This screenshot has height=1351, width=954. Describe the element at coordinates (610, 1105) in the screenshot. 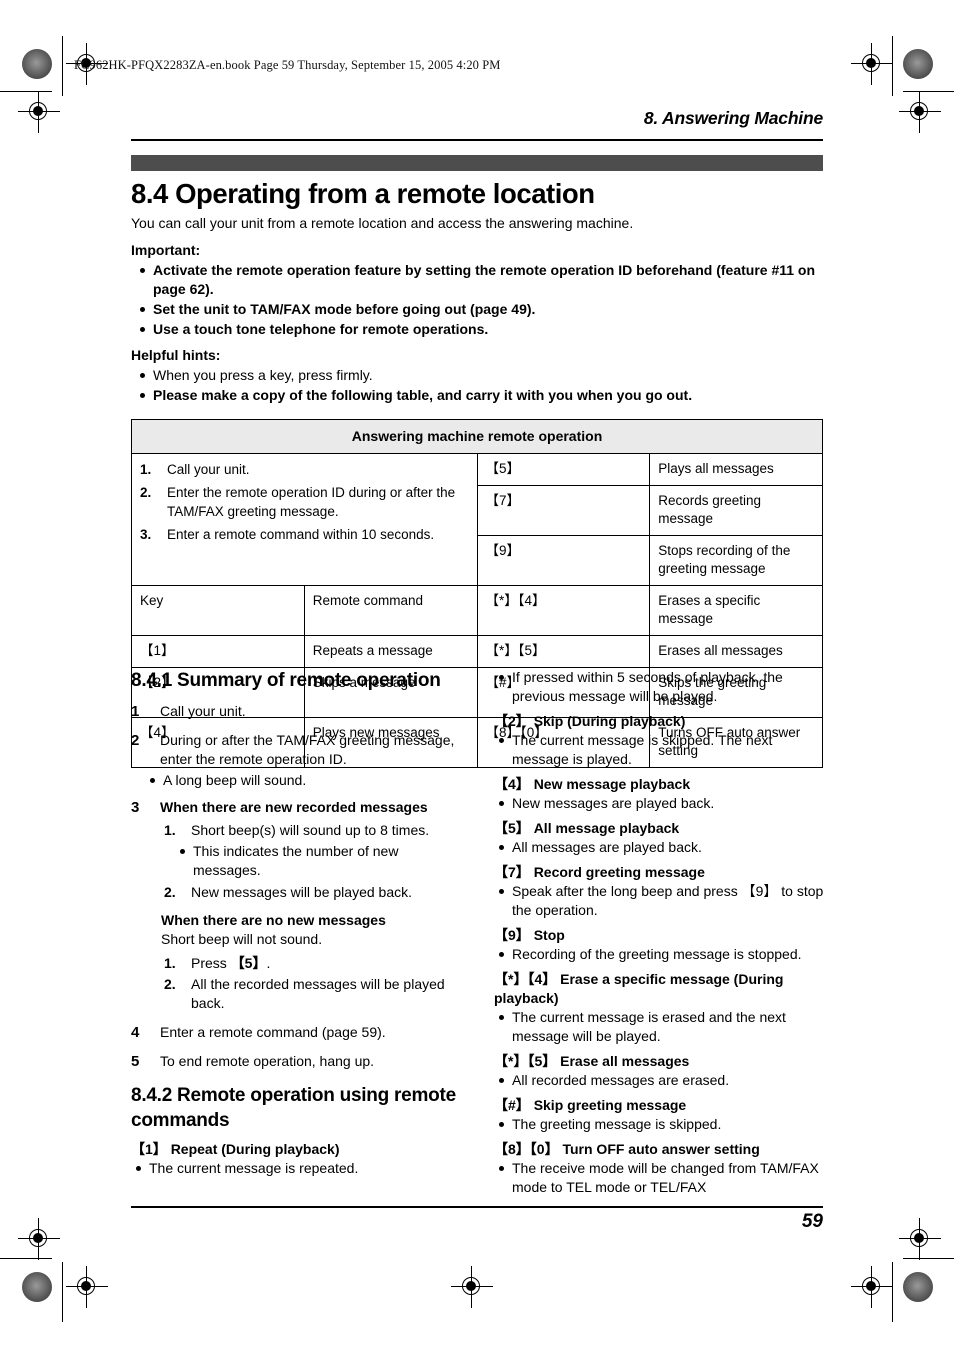

I see `command-title: Skip greeting message` at that location.